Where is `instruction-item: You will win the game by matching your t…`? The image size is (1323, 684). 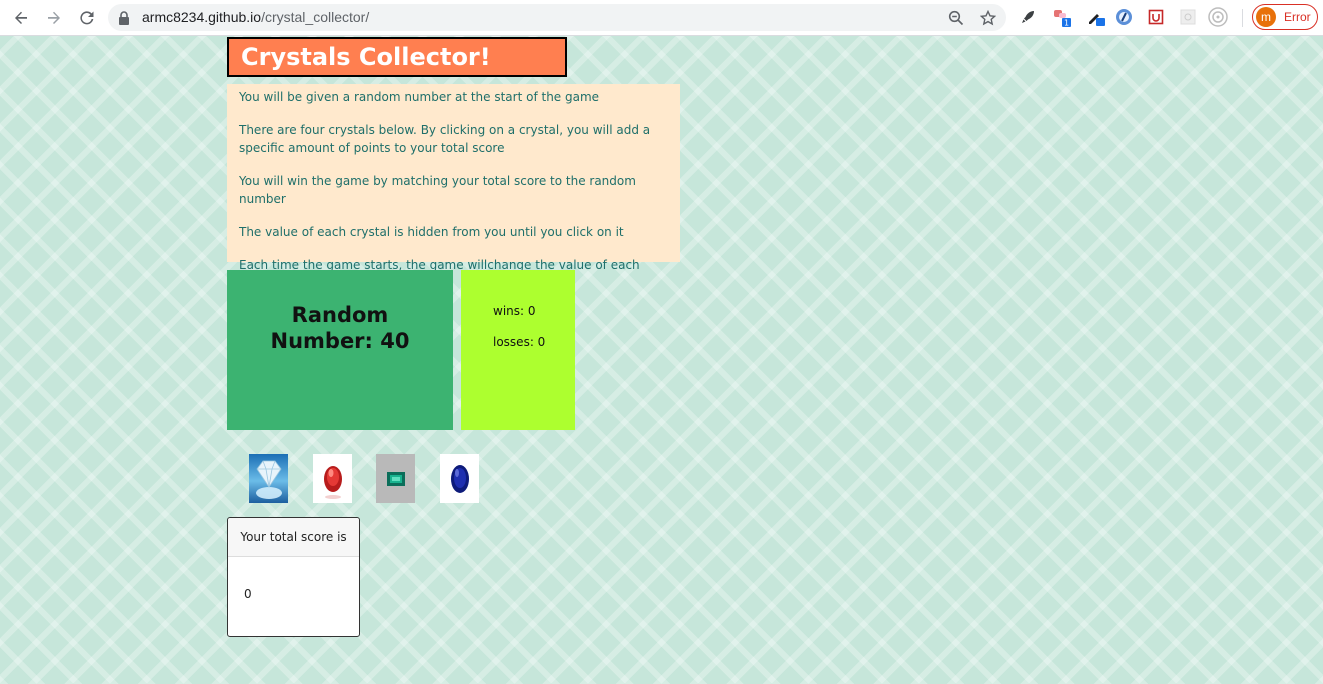
instruction-item: You will win the game by matching your t… is located at coordinates (437, 190).